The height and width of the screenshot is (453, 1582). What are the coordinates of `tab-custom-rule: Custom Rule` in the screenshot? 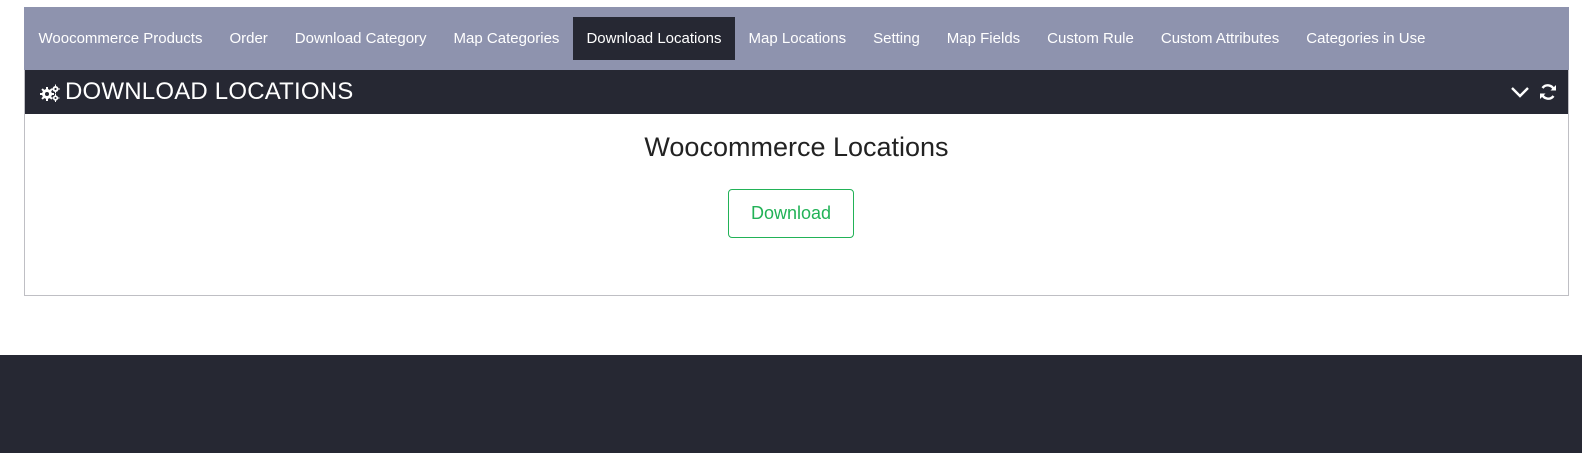 It's located at (1091, 38).